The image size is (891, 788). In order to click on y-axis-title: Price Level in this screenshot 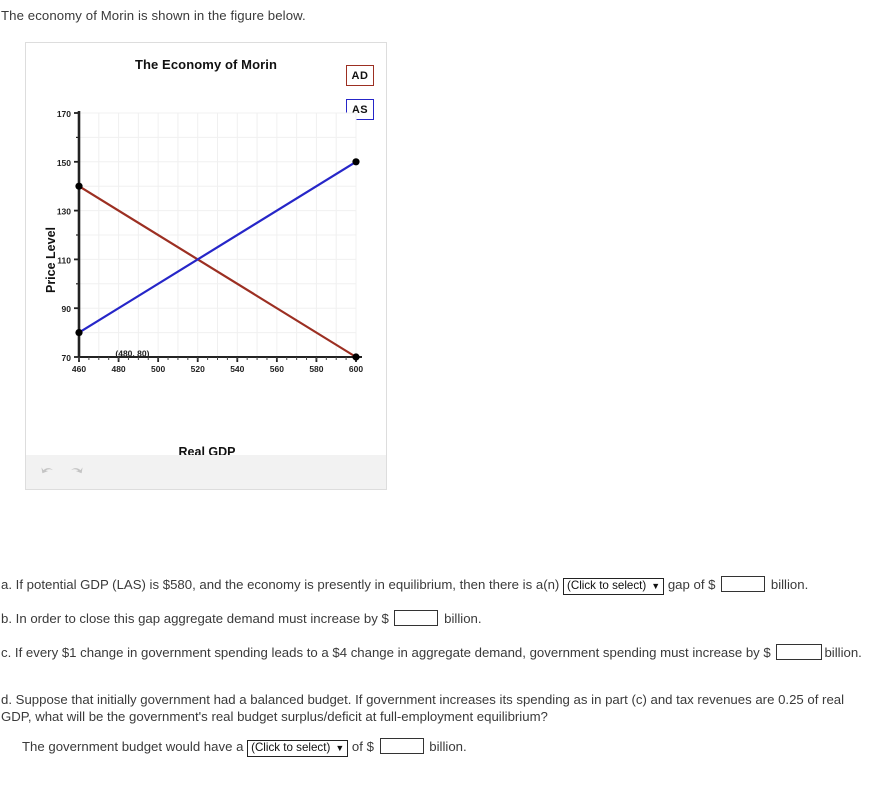, I will do `click(51, 260)`.